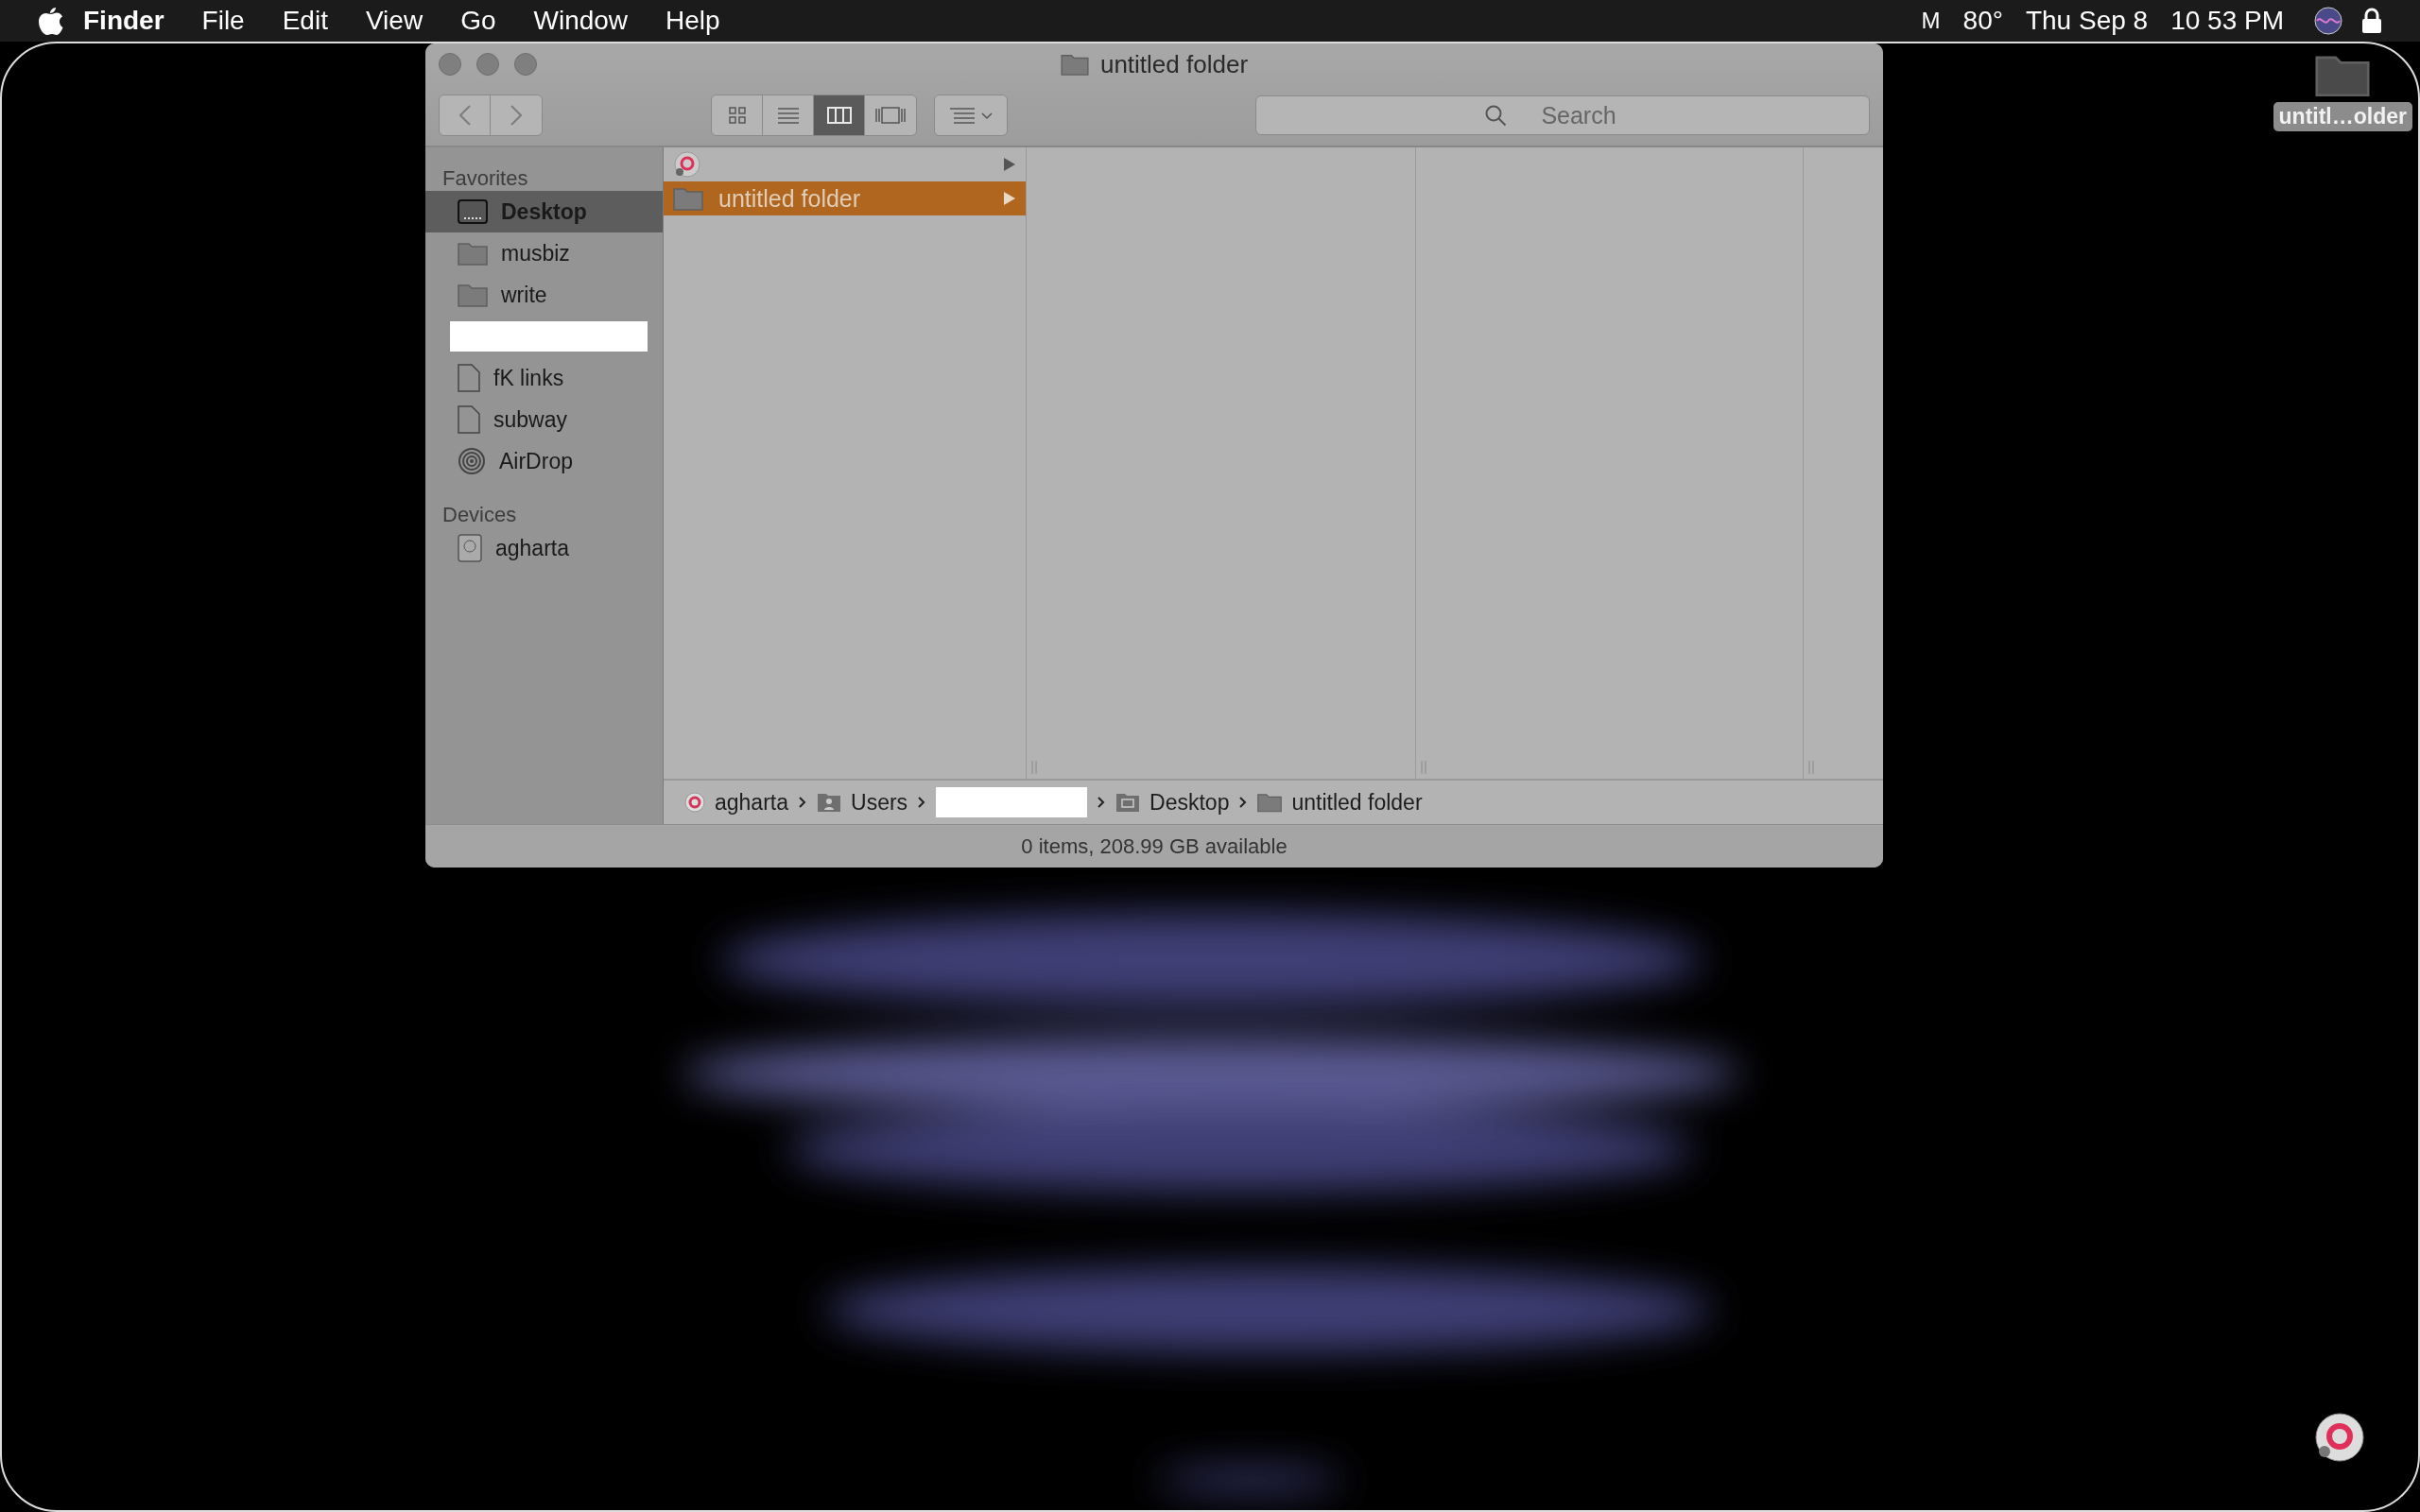  Describe the element at coordinates (879, 802) in the screenshot. I see `path-item: Users` at that location.